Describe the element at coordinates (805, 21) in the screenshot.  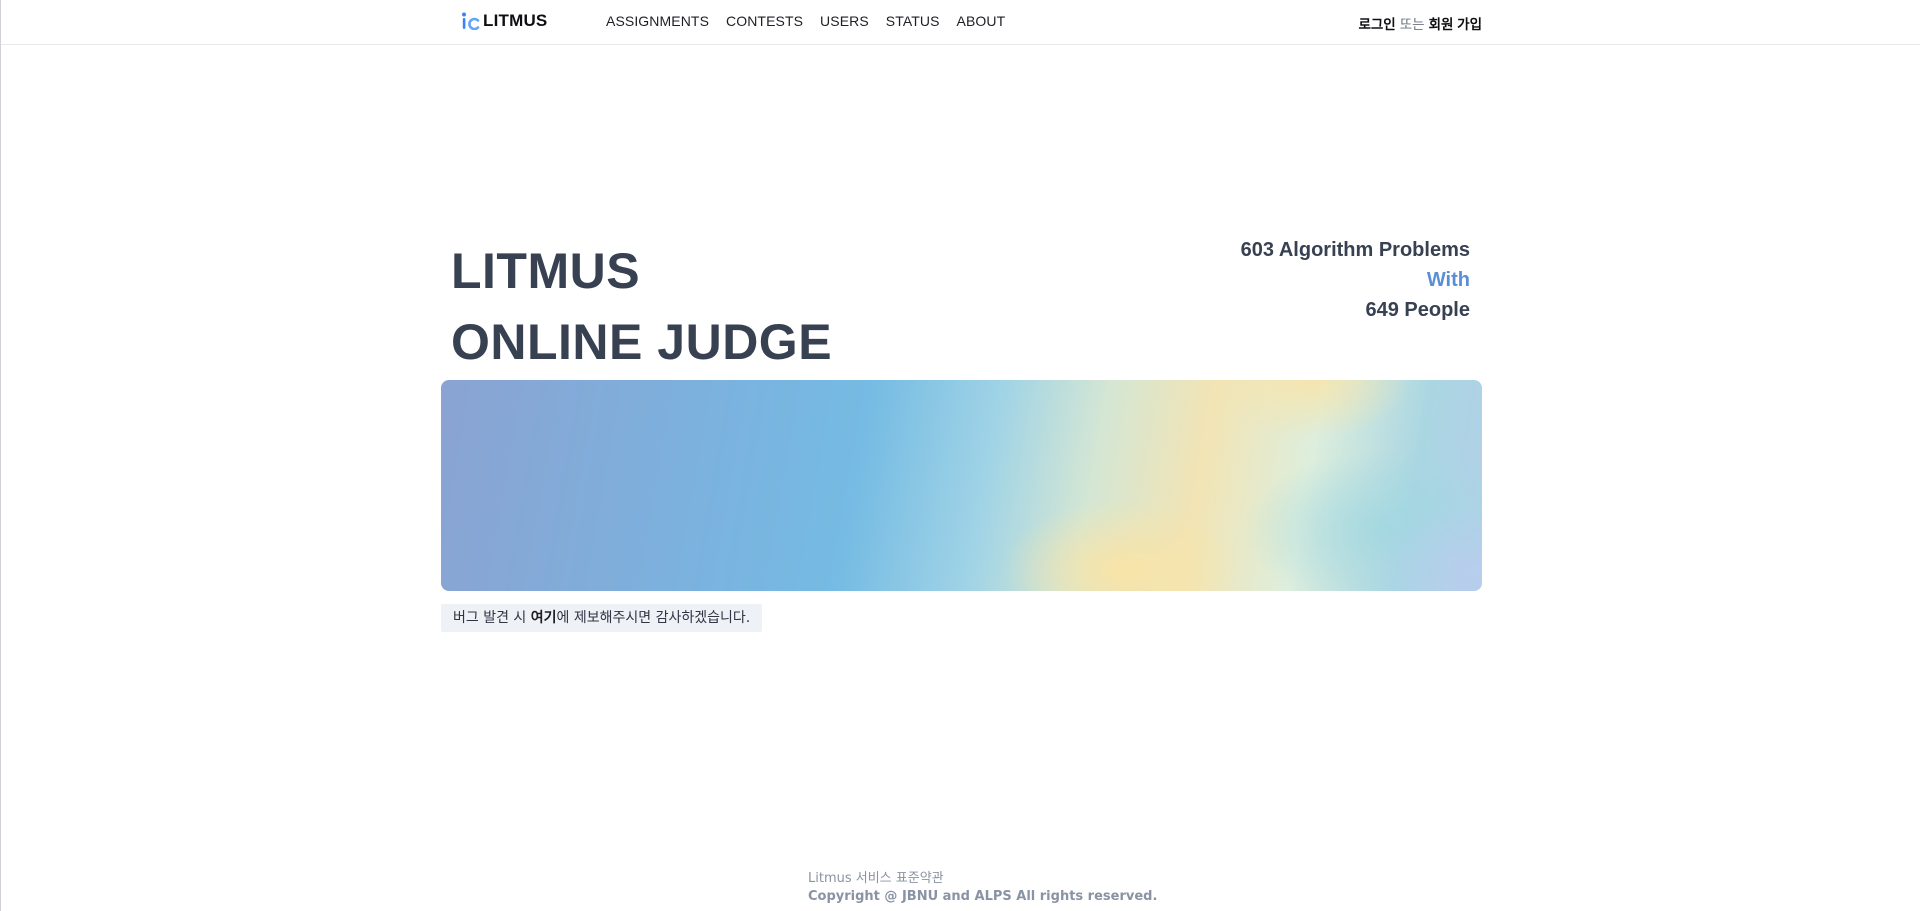
I see `main-nav: ASSIGNMENTS CONTESTS USERS STATUS ABOUT` at that location.